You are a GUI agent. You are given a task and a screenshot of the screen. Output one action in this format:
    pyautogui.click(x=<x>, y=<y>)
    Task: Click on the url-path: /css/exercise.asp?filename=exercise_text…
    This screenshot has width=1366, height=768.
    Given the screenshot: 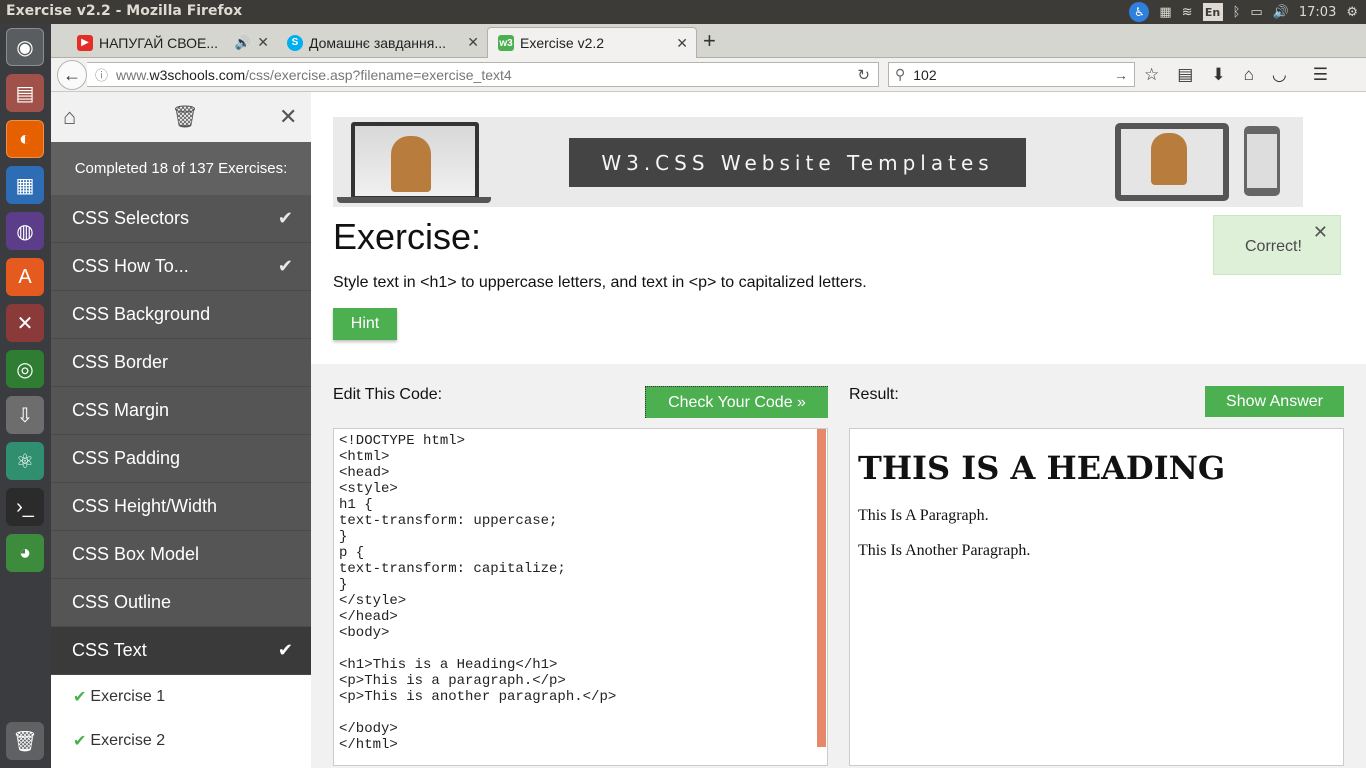 What is the action you would take?
    pyautogui.click(x=378, y=74)
    